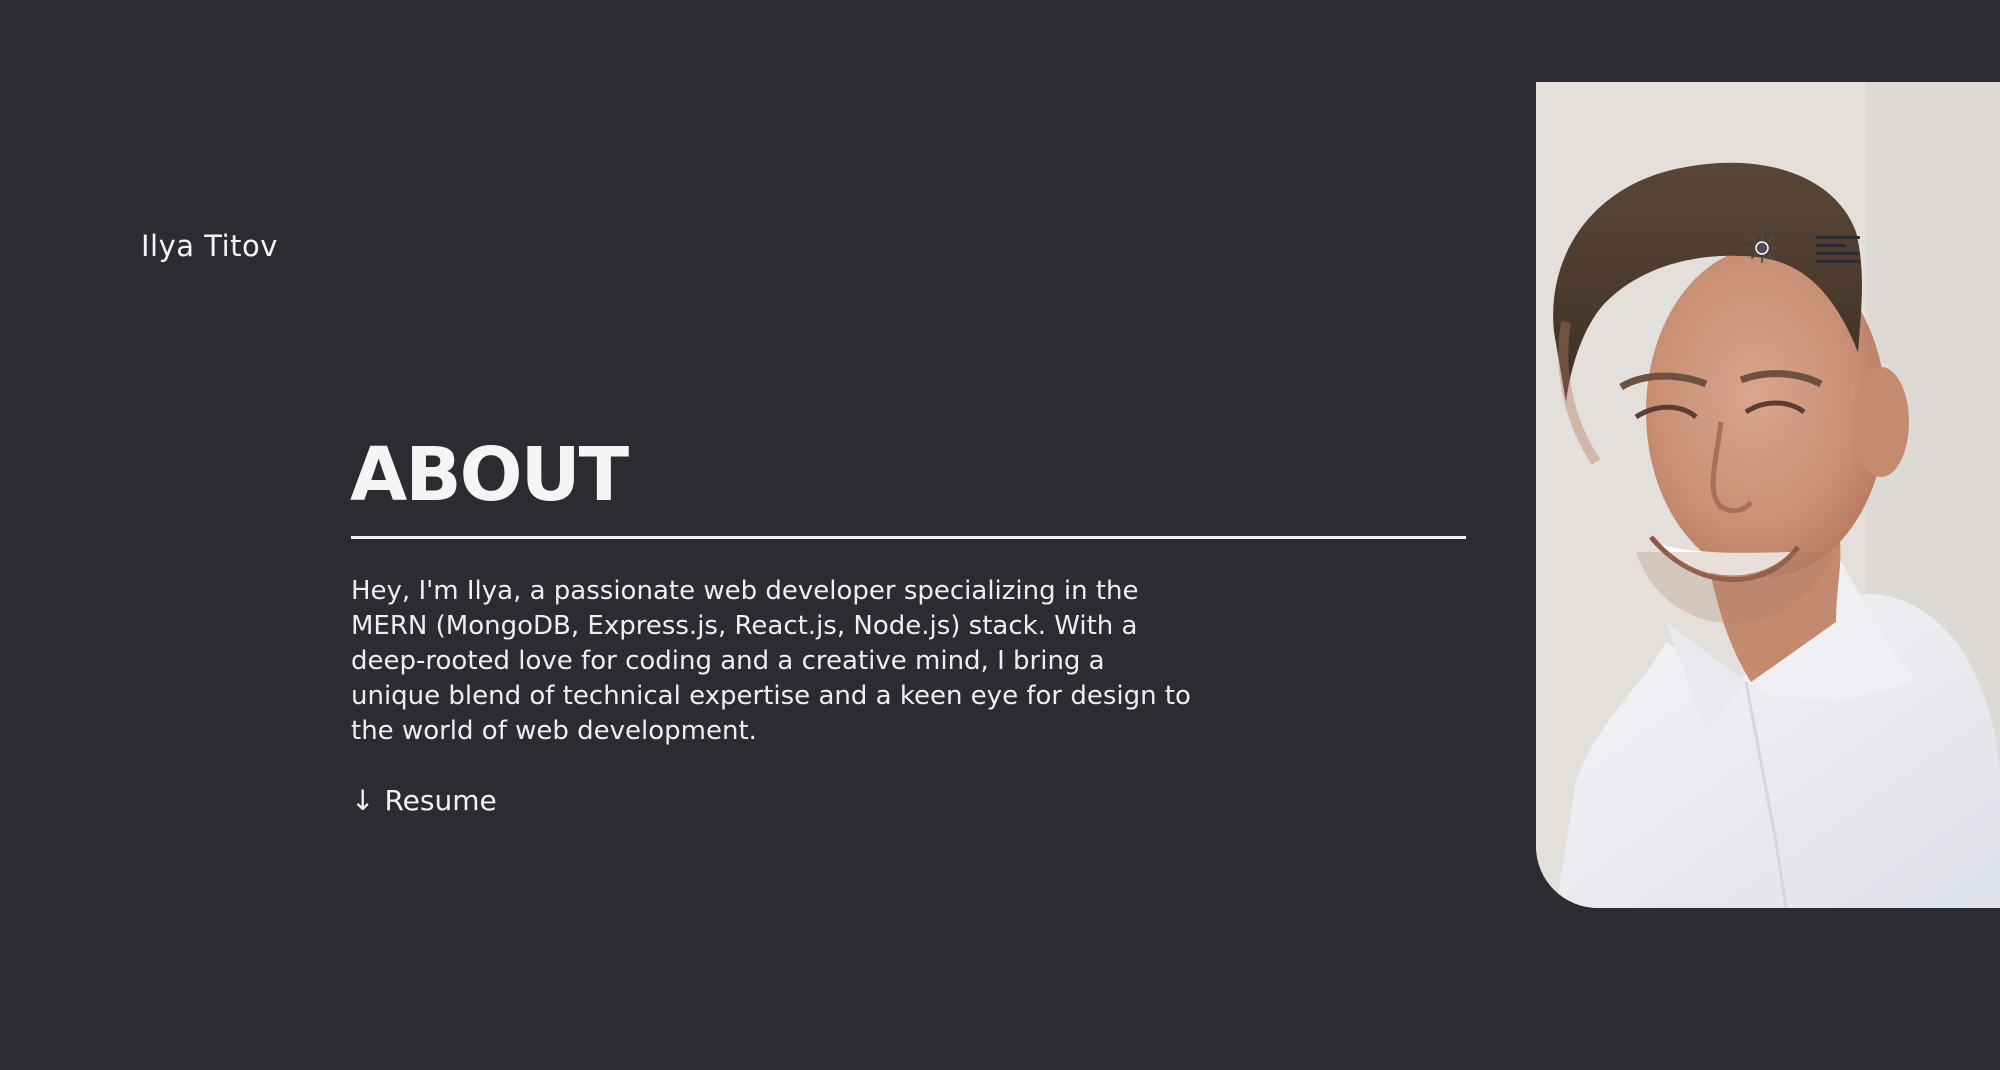 Image resolution: width=2000 pixels, height=1070 pixels. Describe the element at coordinates (363, 800) in the screenshot. I see `arrow-down-icon: ↓` at that location.